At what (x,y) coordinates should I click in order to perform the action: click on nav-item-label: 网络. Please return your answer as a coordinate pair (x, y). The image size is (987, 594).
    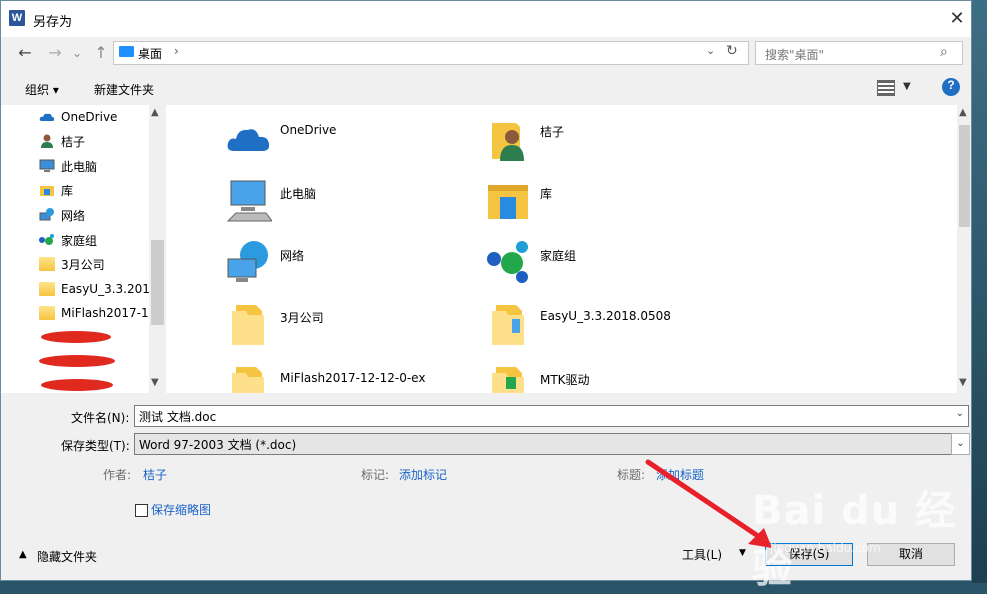
    Looking at the image, I should click on (73, 215).